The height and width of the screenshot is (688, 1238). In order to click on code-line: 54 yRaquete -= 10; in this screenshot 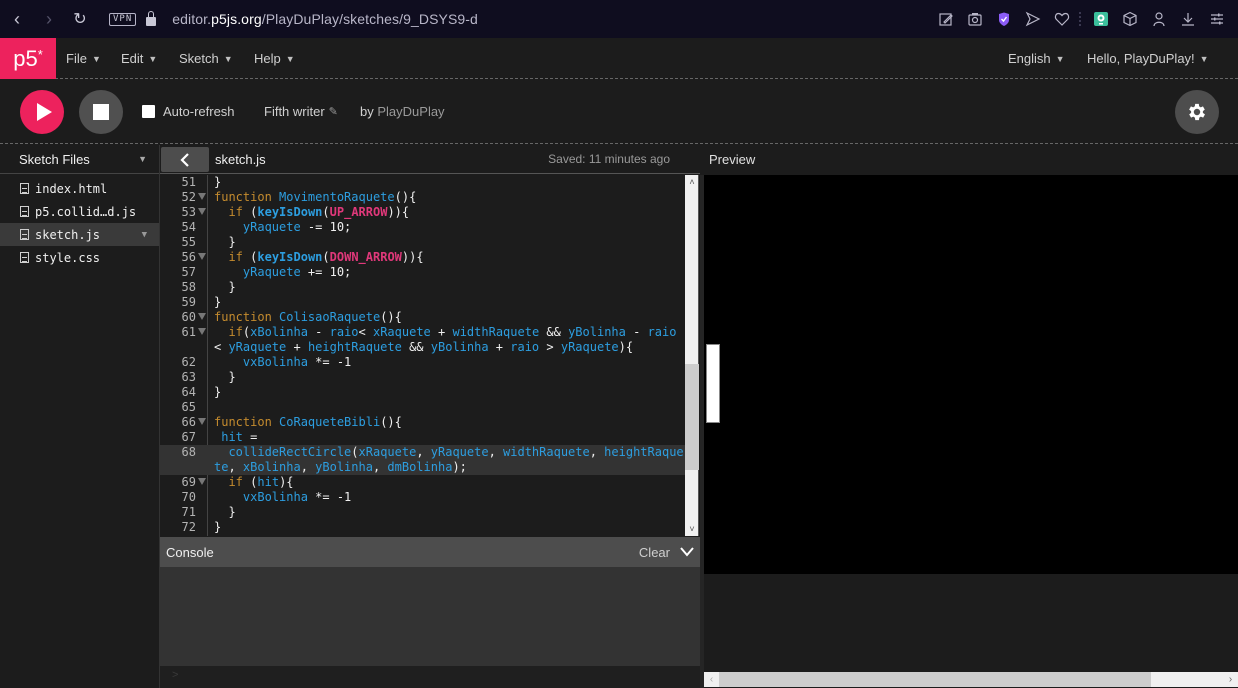, I will do `click(422, 227)`.